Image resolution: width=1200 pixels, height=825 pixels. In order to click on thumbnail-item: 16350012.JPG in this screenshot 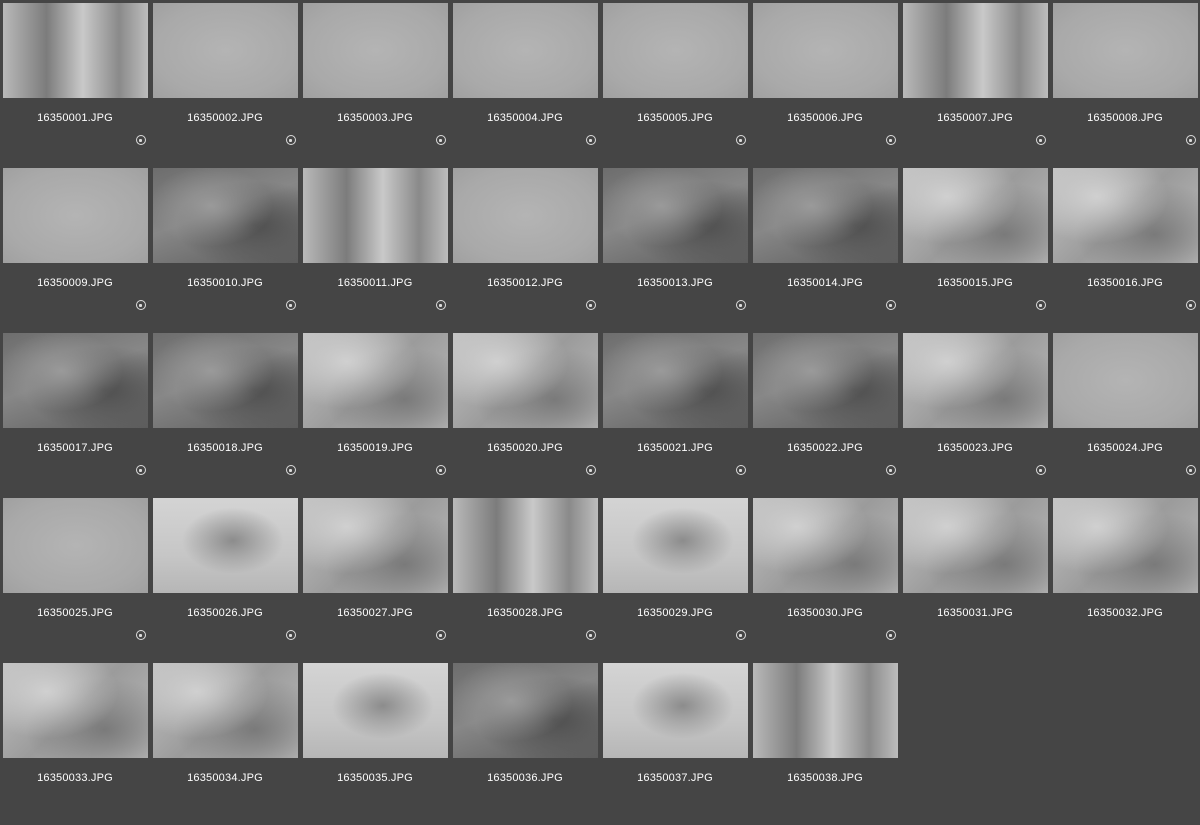, I will do `click(525, 247)`.